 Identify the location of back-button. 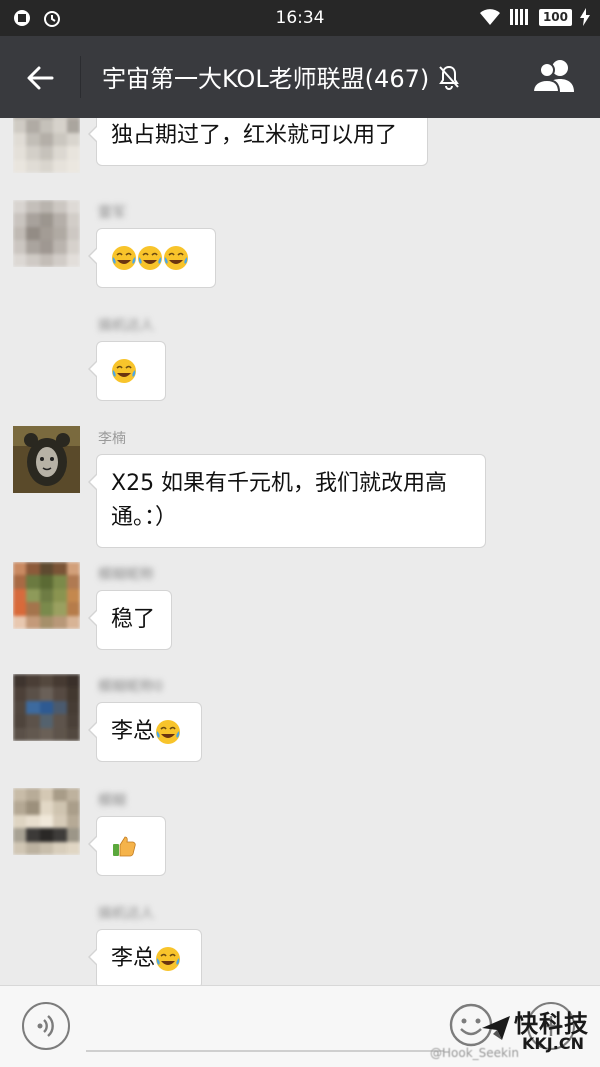
(42, 78).